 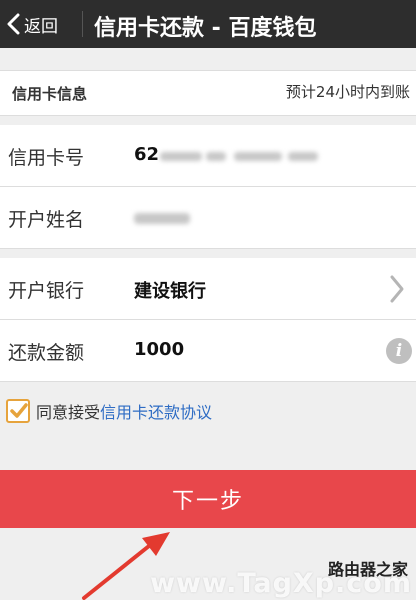 I want to click on holder-name-masked, so click(x=162, y=218).